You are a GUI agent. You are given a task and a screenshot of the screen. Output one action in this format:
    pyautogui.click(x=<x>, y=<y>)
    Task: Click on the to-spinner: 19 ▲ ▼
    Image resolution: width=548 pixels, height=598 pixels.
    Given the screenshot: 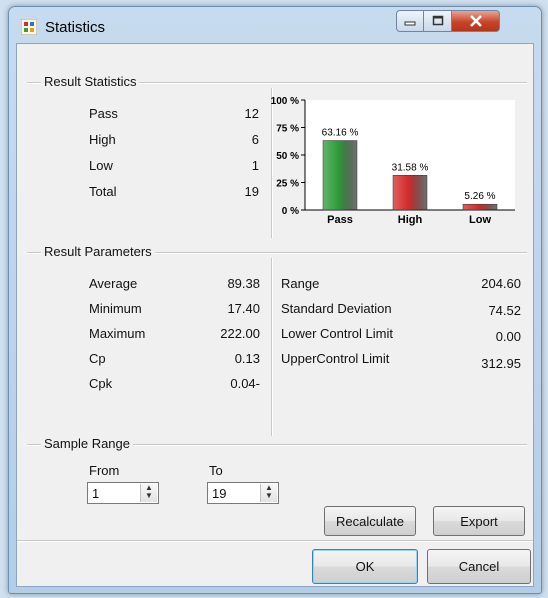 What is the action you would take?
    pyautogui.click(x=243, y=493)
    